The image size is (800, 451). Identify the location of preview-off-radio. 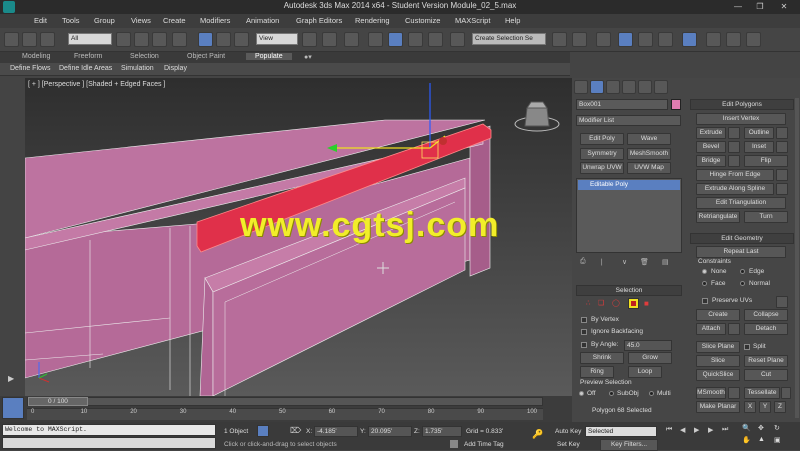
(581, 393).